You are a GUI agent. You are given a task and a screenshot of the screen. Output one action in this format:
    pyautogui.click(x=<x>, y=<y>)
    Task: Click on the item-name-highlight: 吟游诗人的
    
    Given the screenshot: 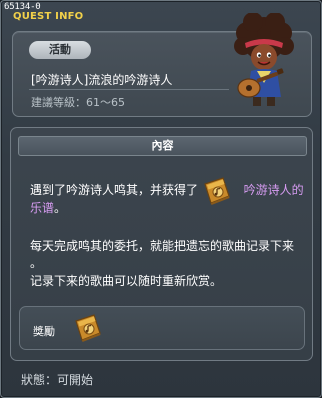 What is the action you would take?
    pyautogui.click(x=274, y=190)
    